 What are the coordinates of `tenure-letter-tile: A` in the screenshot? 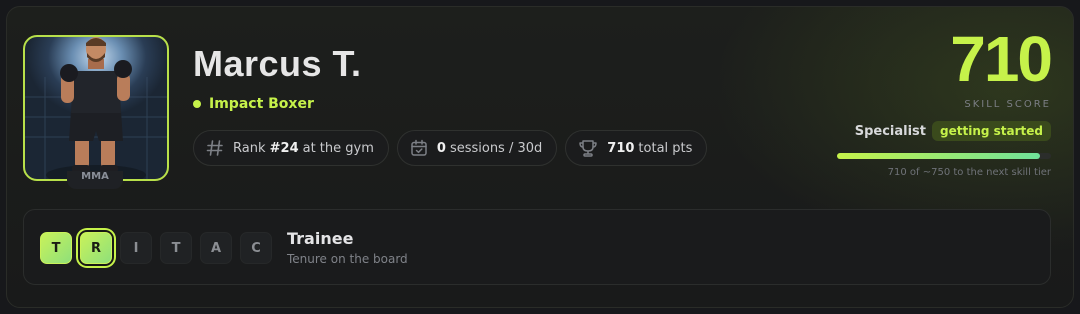 It's located at (216, 248).